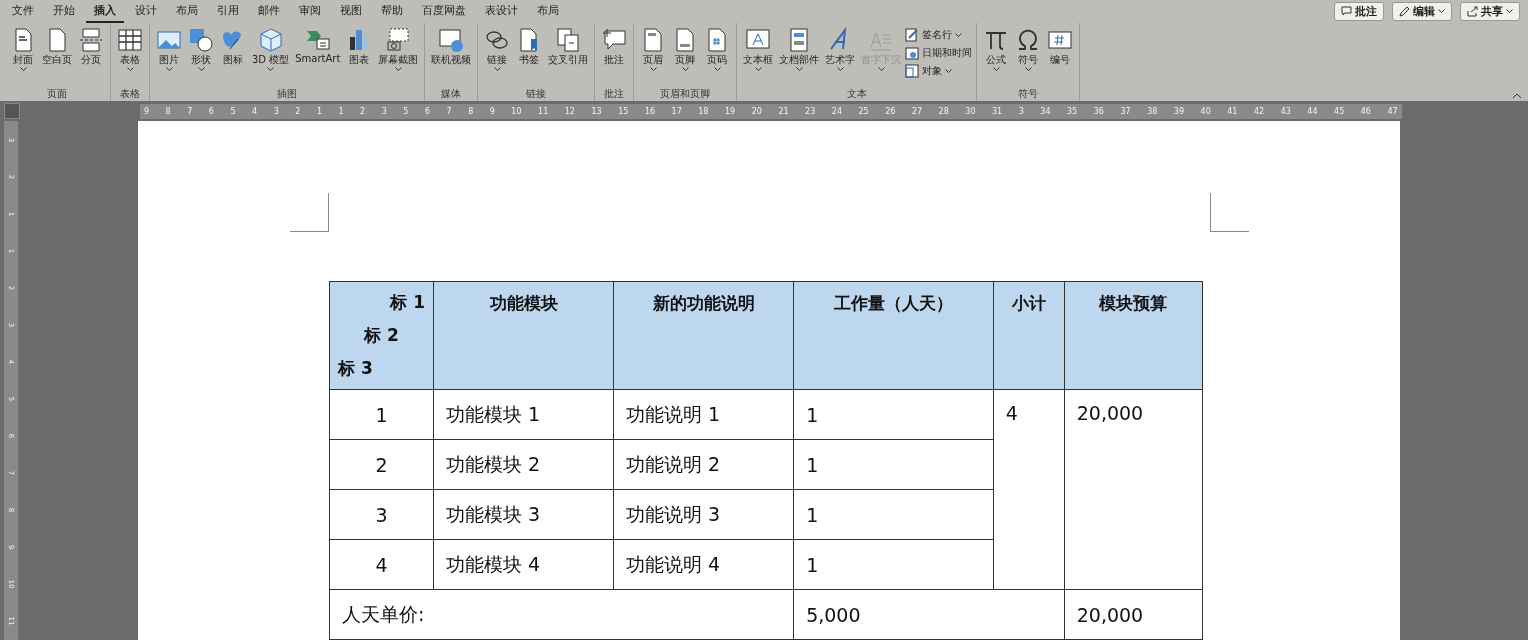 The image size is (1528, 640). I want to click on table-cell: 功能模块 2, so click(523, 464).